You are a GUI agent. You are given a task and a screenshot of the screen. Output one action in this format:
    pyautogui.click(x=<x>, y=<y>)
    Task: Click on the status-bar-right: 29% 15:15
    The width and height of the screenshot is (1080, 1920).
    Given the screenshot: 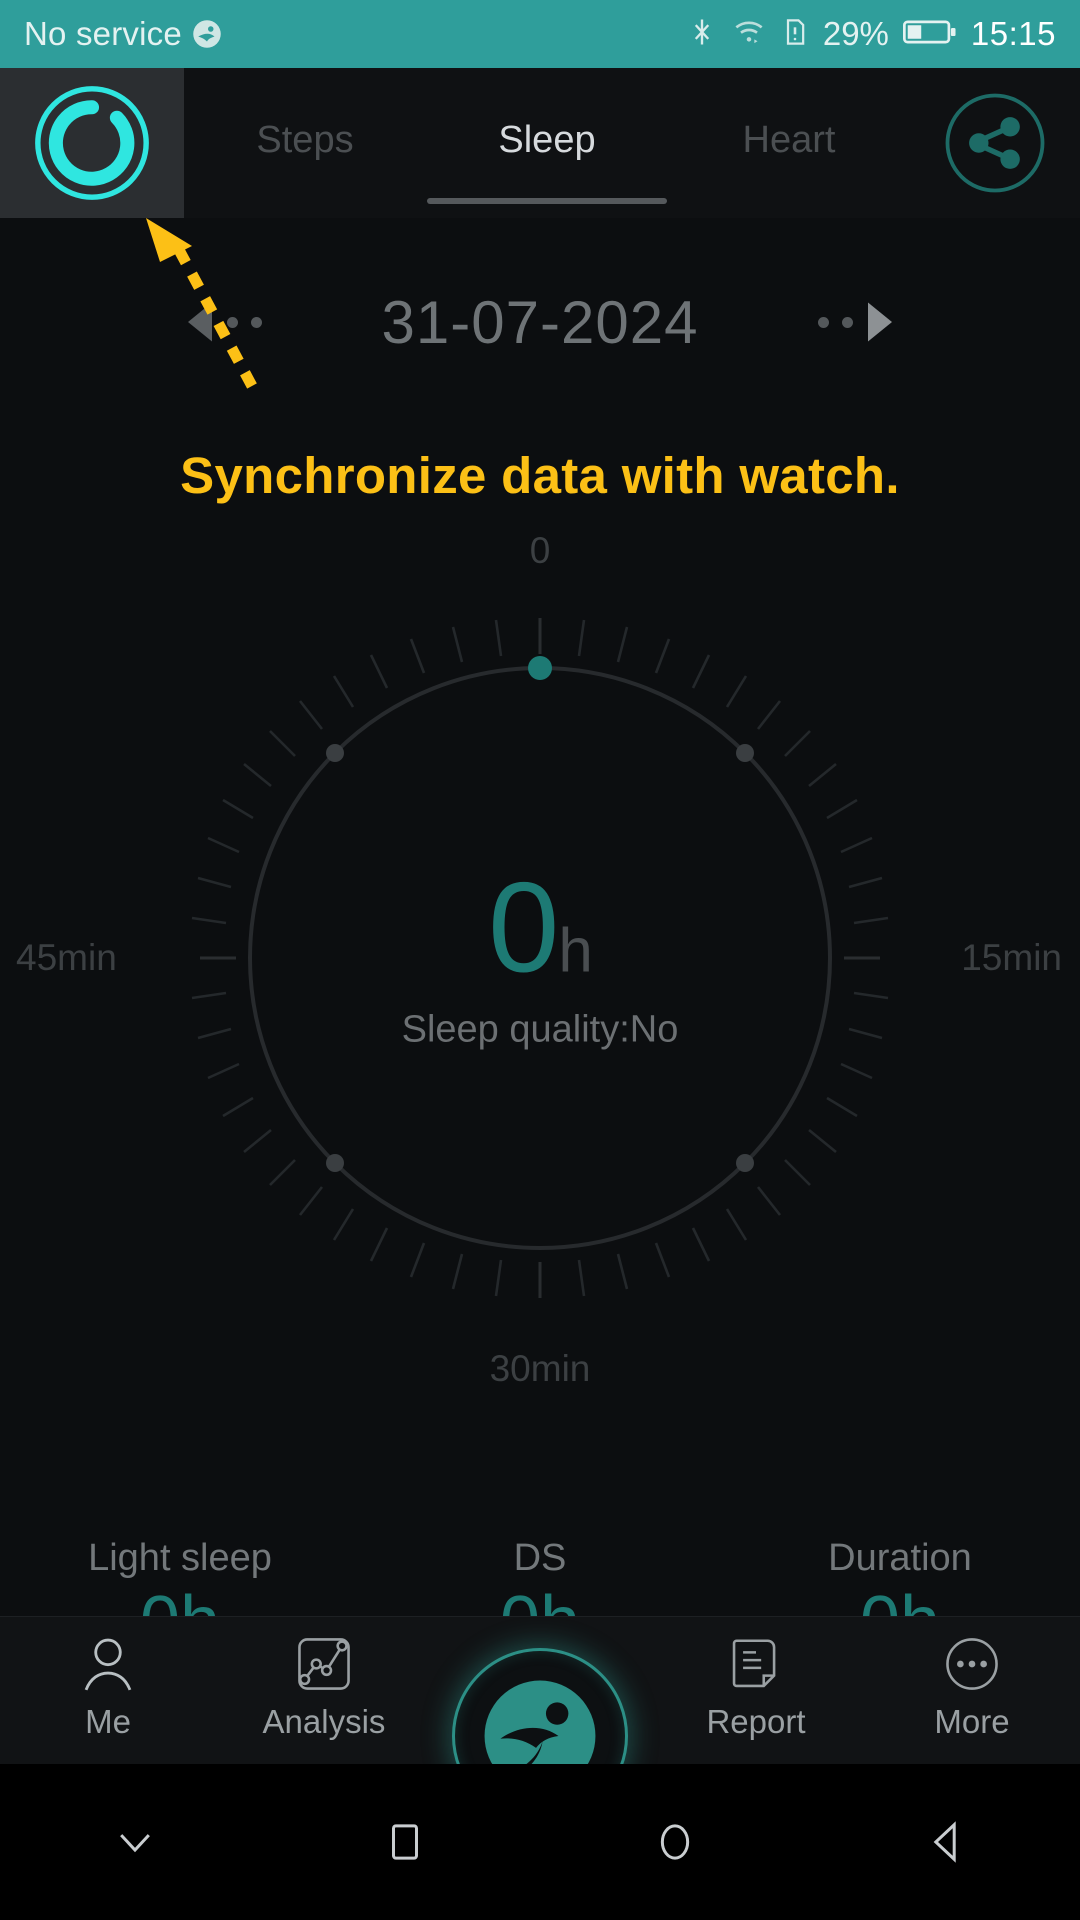 What is the action you would take?
    pyautogui.click(x=871, y=34)
    